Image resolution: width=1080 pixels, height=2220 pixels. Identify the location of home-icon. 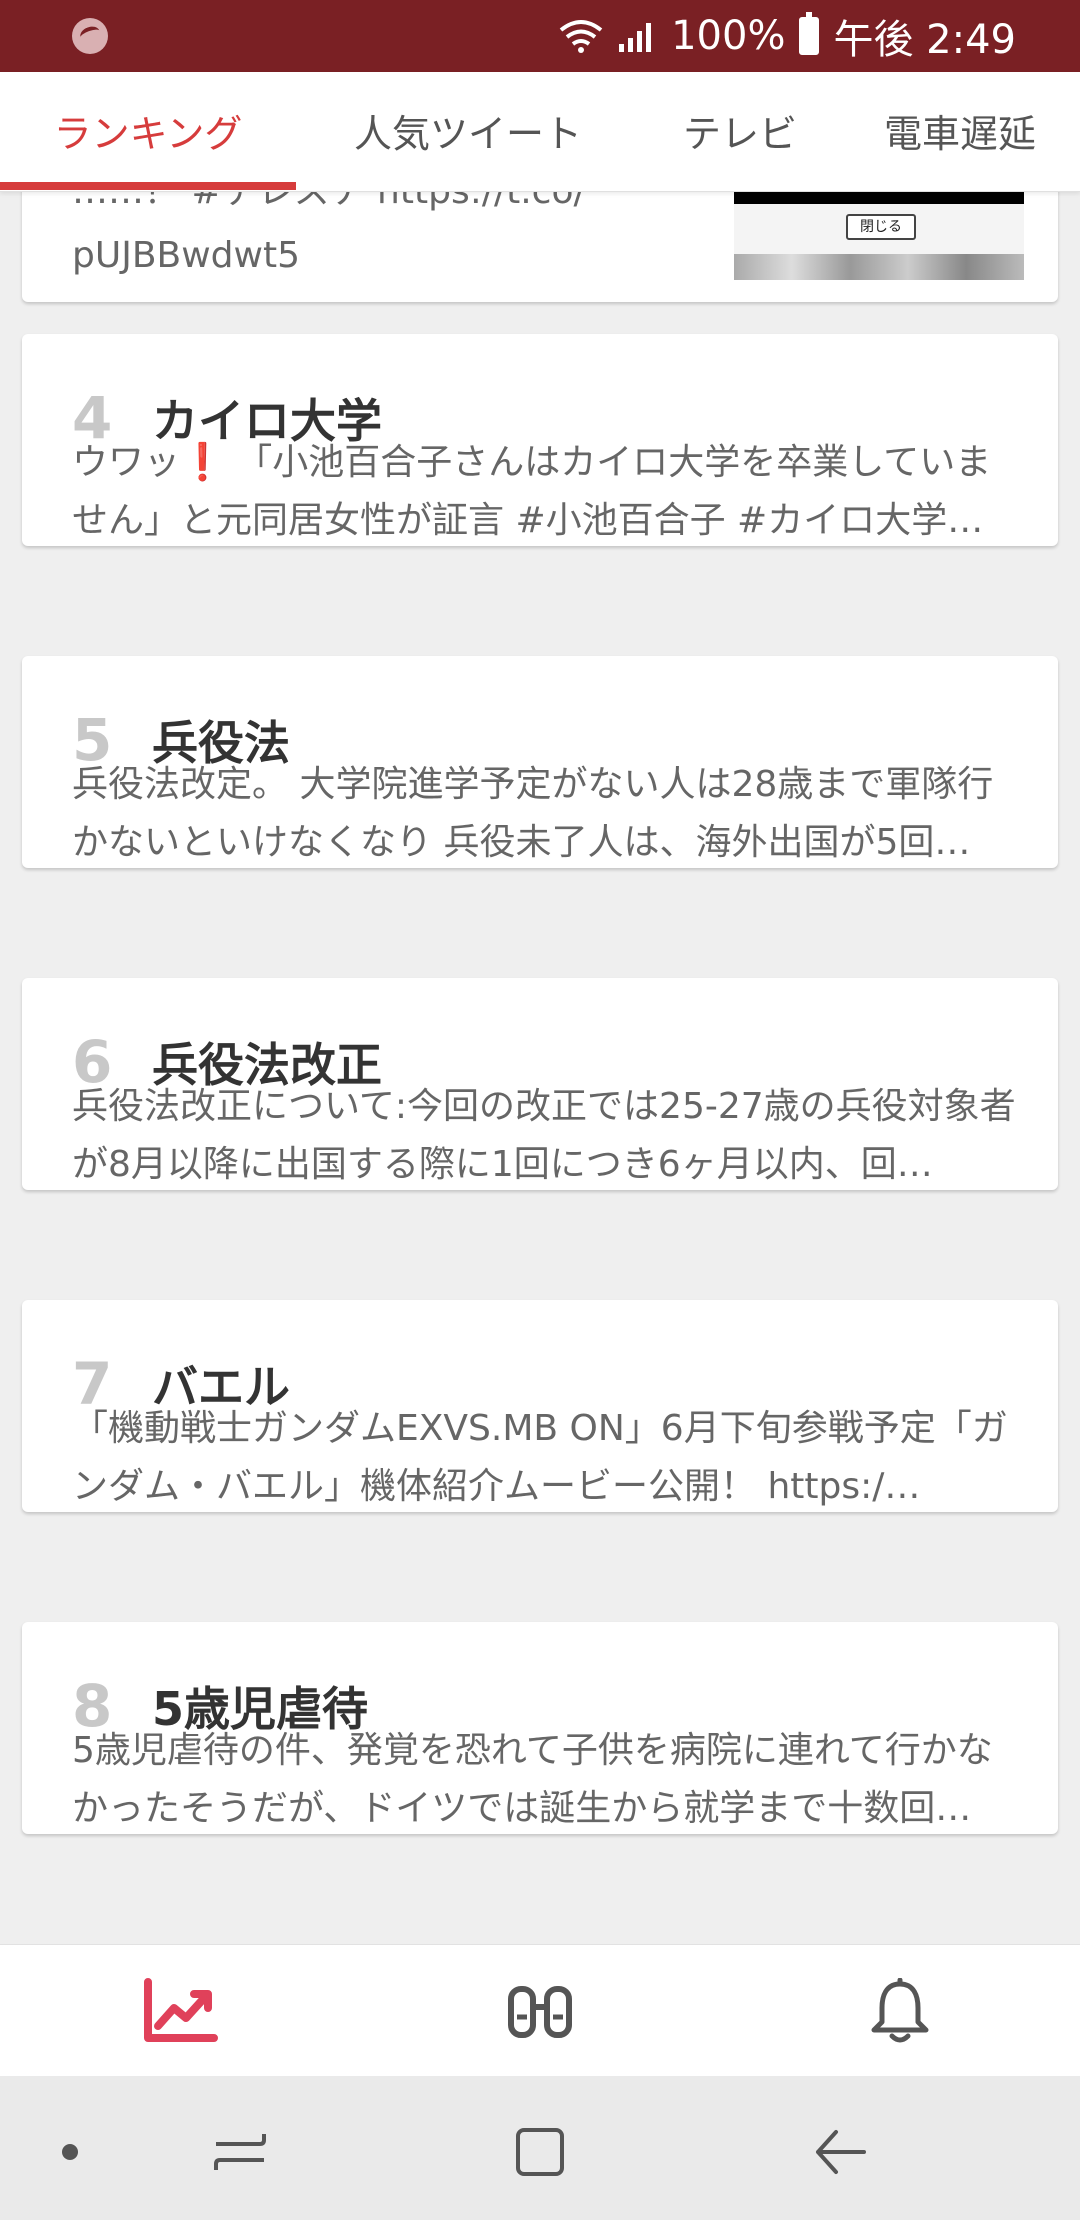
(540, 2152).